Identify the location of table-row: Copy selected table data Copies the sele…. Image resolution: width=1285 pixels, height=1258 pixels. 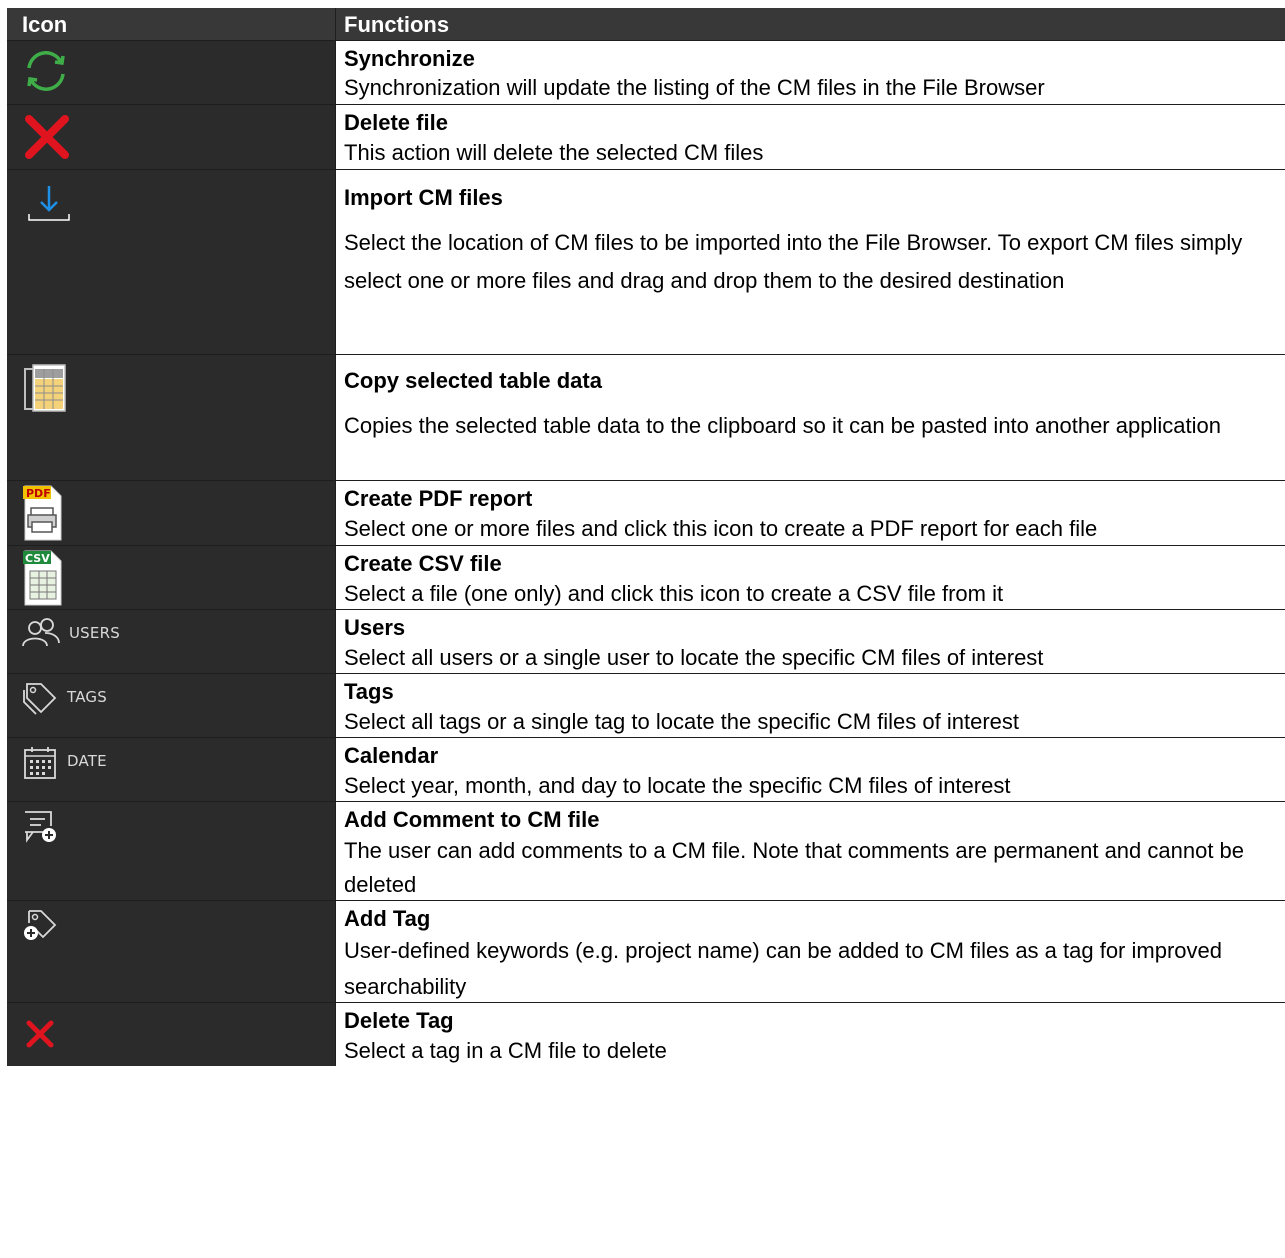
(646, 418).